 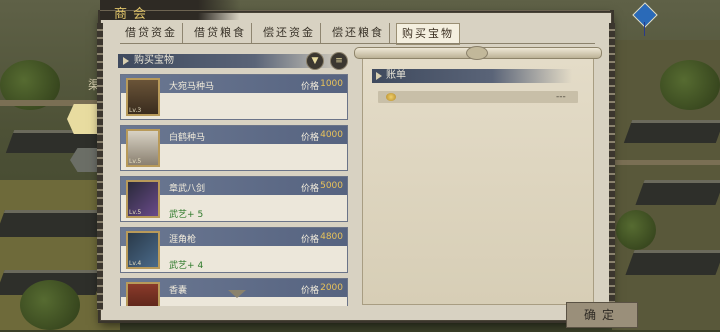 What do you see at coordinates (183, 240) in the screenshot?
I see `item-name: 涯角枪` at bounding box center [183, 240].